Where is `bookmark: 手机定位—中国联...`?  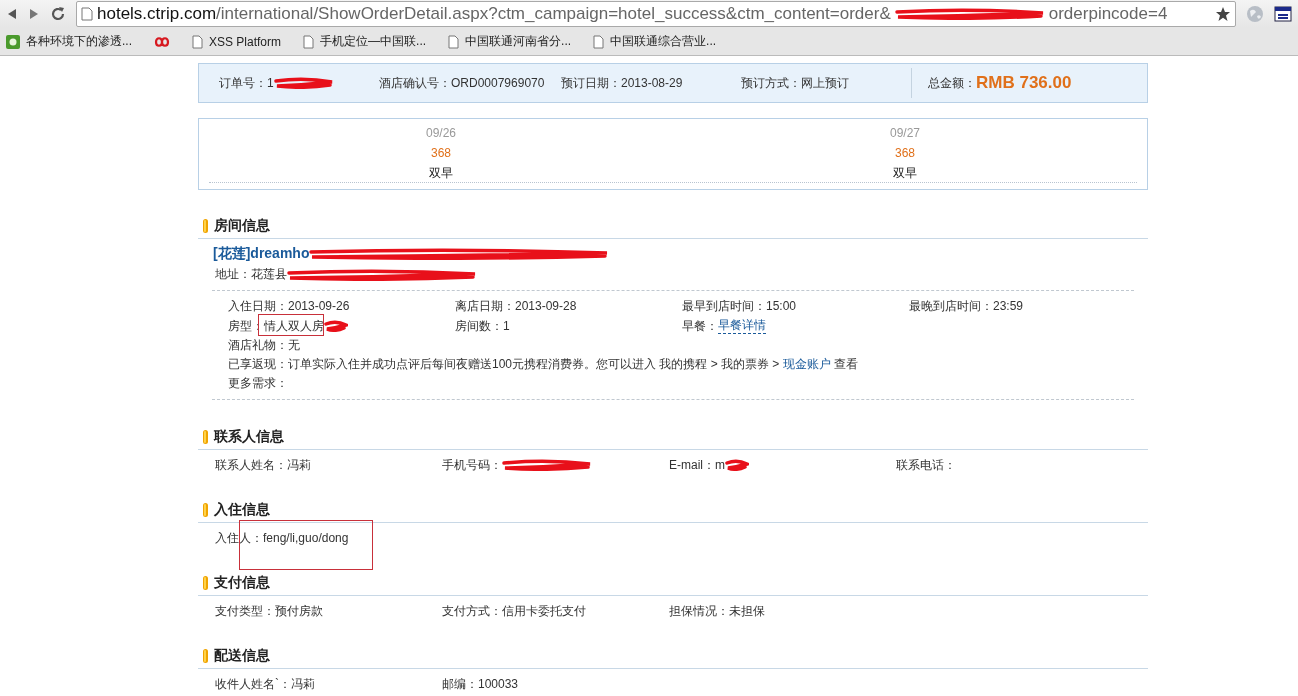
bookmark: 手机定位—中国联... is located at coordinates (365, 41).